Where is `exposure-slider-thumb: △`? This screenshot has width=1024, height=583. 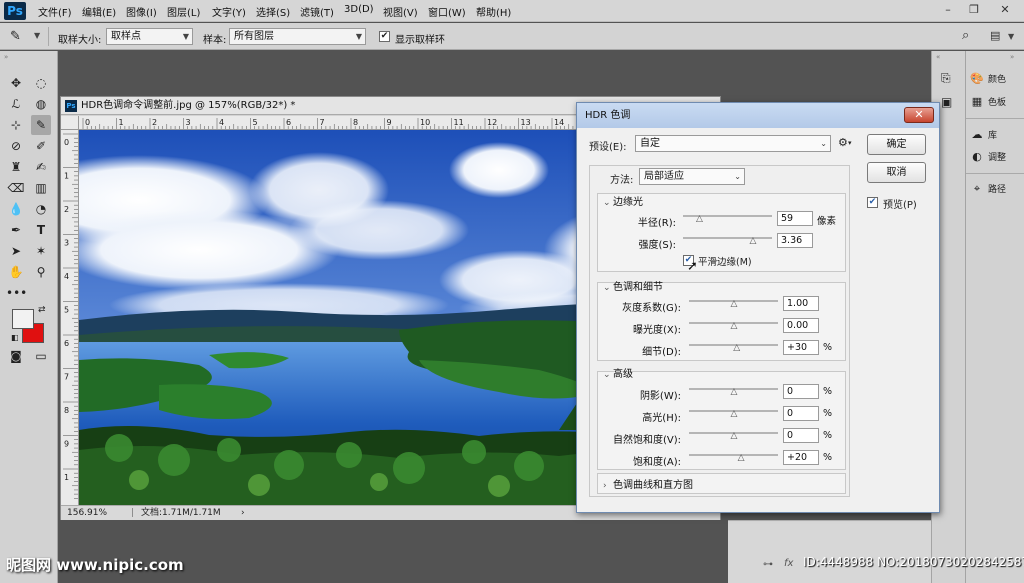 exposure-slider-thumb: △ is located at coordinates (734, 326).